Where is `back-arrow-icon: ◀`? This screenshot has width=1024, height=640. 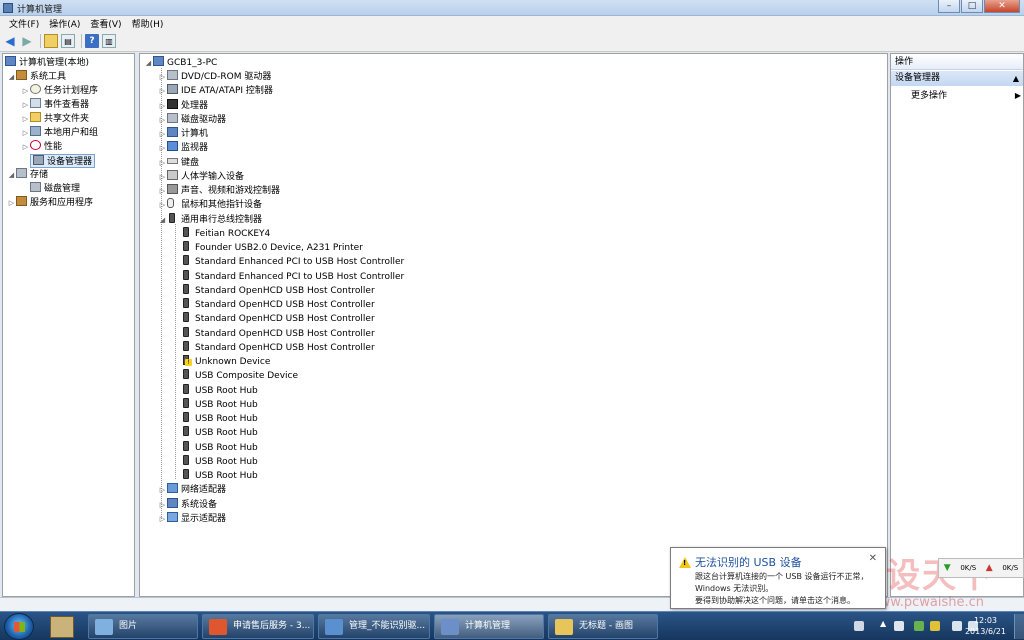
back-arrow-icon: ◀ is located at coordinates (10, 41).